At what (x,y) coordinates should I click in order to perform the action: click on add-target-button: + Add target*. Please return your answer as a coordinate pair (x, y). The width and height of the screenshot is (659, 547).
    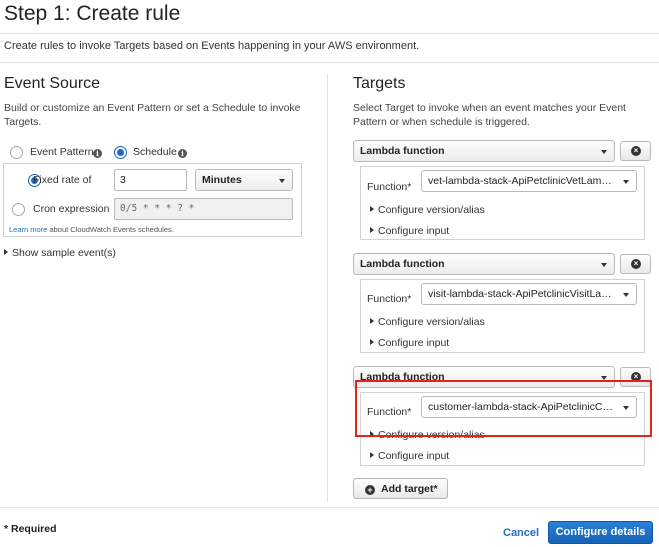
    Looking at the image, I should click on (400, 488).